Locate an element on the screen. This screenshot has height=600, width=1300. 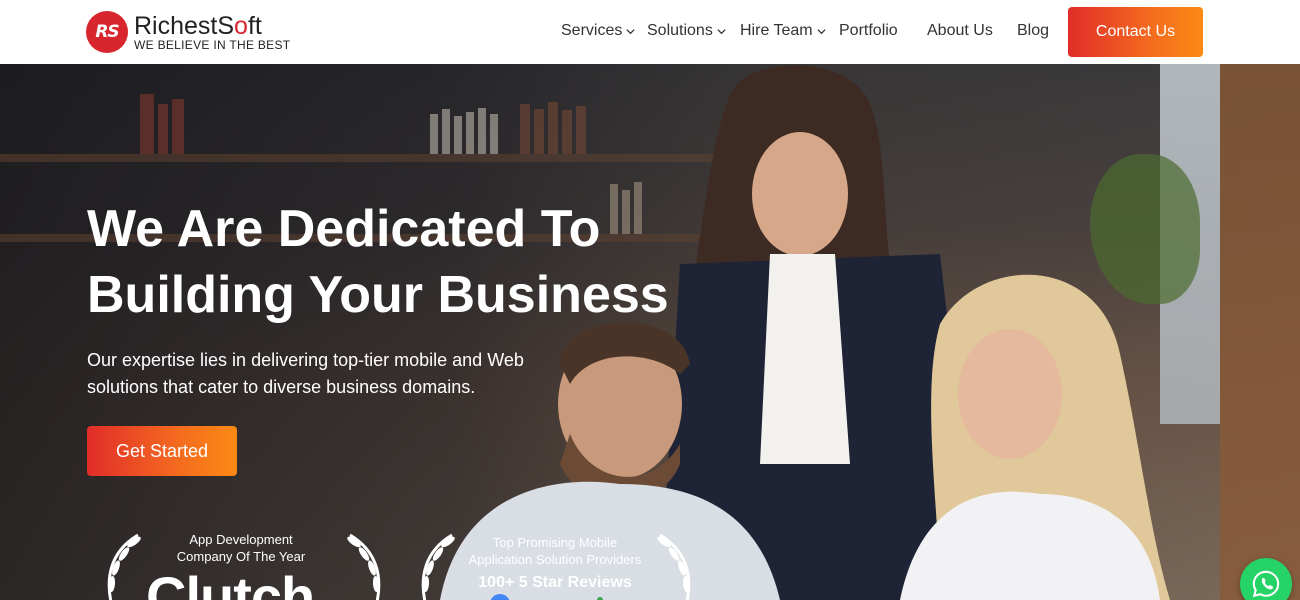
logo-name-part1: RichestS is located at coordinates (184, 25).